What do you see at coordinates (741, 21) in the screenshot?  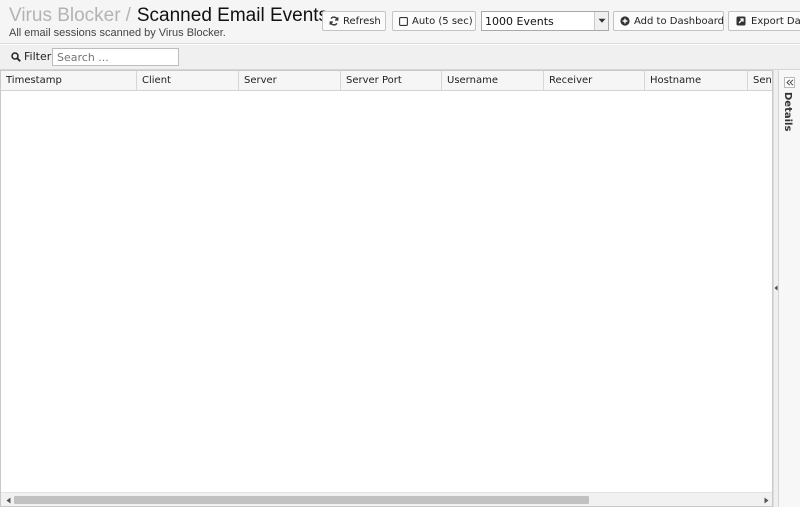 I see `export-icon` at bounding box center [741, 21].